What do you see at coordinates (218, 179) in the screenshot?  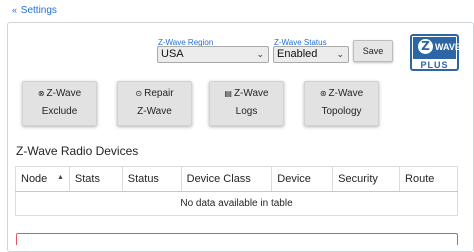 I see `column-label: Device Class` at bounding box center [218, 179].